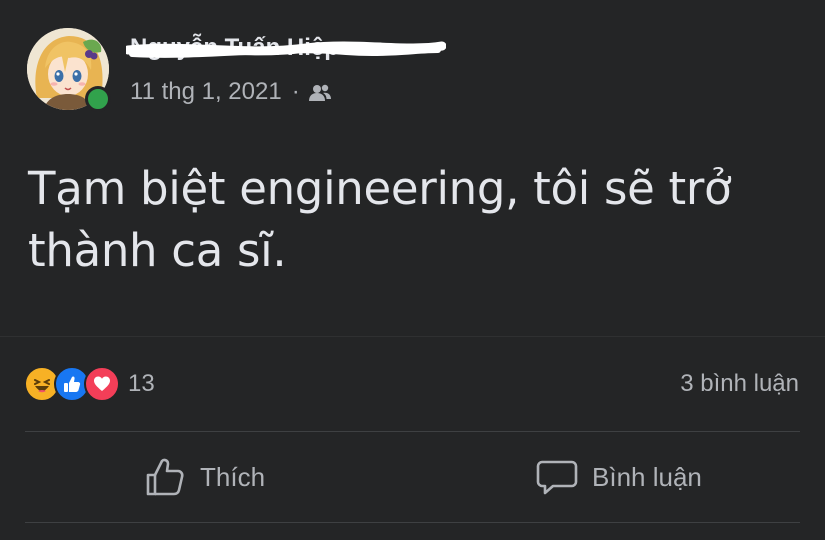 This screenshot has height=540, width=825. I want to click on actions-divider-top, so click(412, 431).